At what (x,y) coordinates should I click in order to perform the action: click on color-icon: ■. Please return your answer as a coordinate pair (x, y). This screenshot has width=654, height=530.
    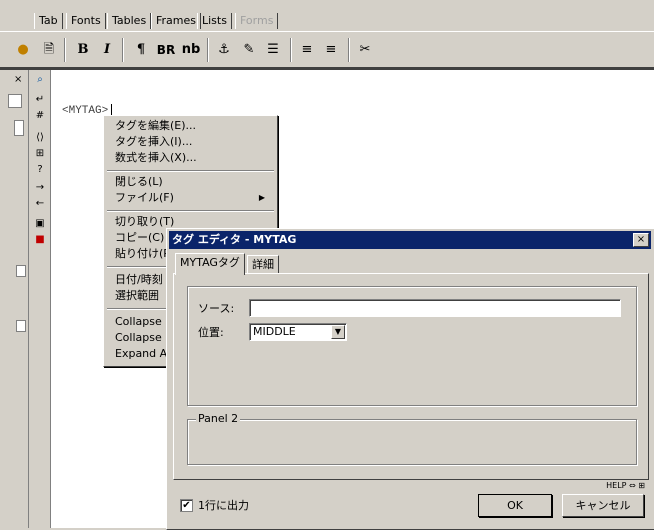
    Looking at the image, I should click on (40, 240).